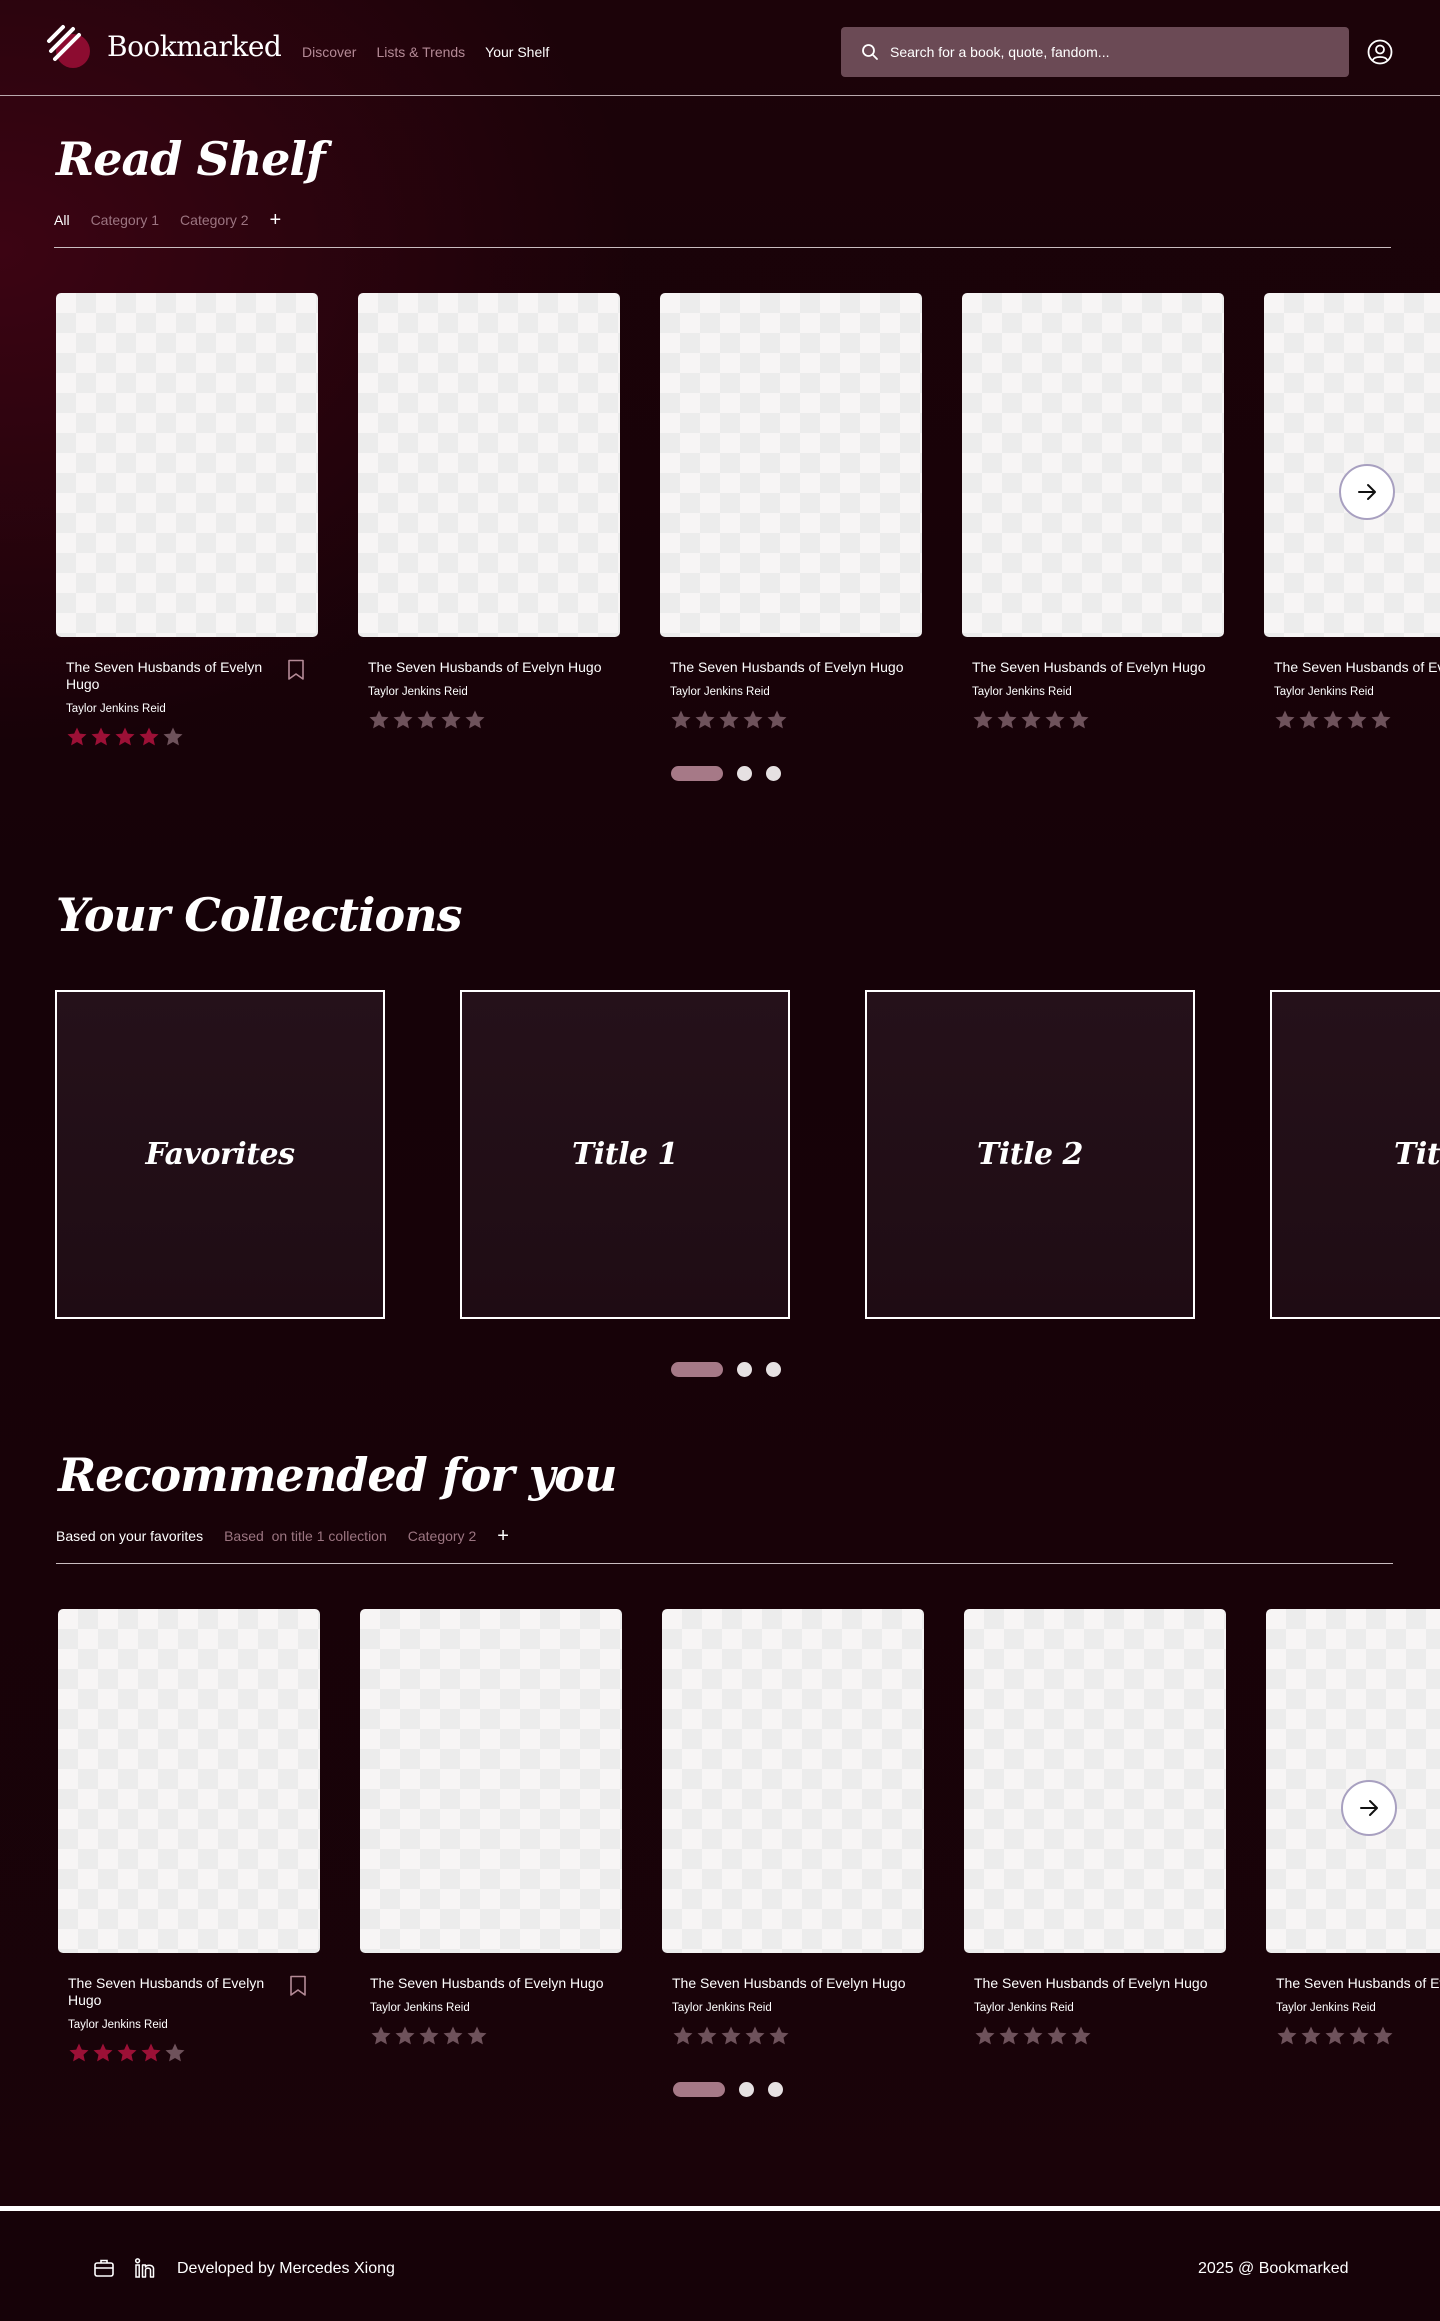 Image resolution: width=1440 pixels, height=2321 pixels. What do you see at coordinates (1110, 52) in the screenshot?
I see `search-input` at bounding box center [1110, 52].